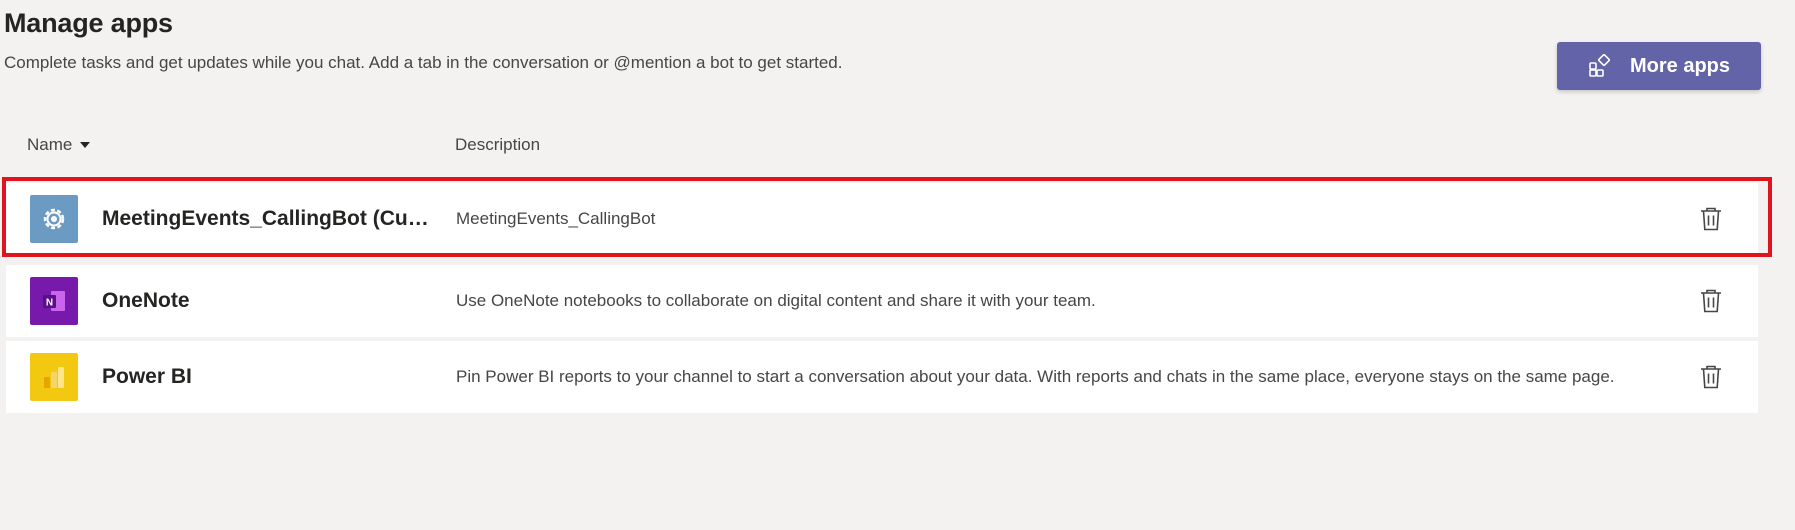 The height and width of the screenshot is (530, 1795). Describe the element at coordinates (54, 377) in the screenshot. I see `powerbi-icon` at that location.